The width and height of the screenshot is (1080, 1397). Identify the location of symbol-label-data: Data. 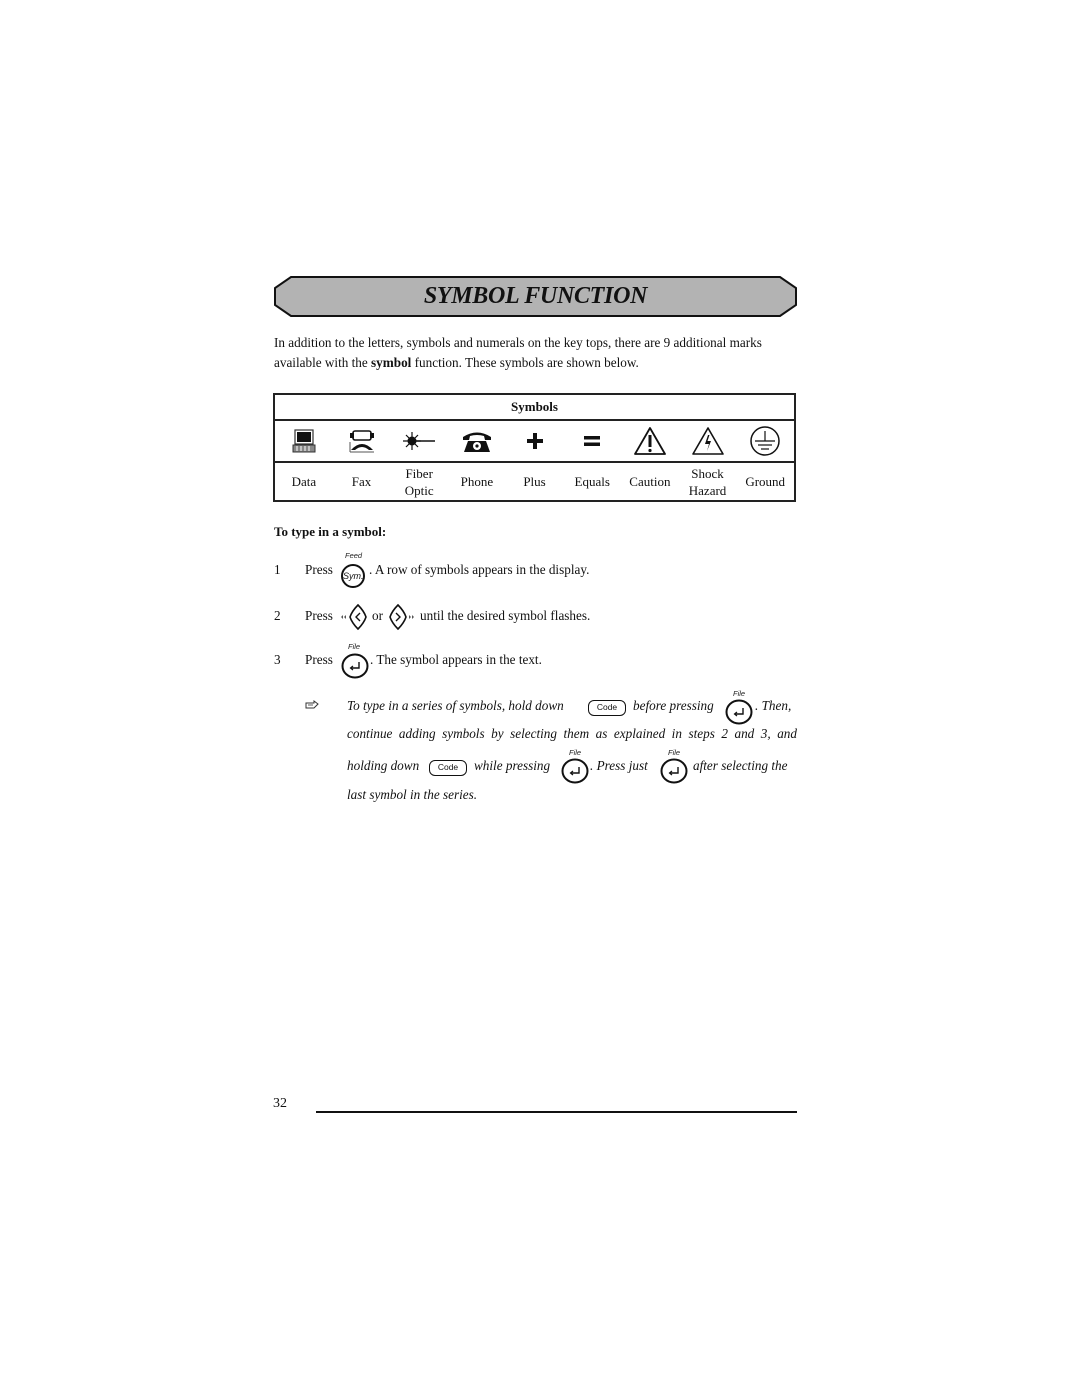
(304, 481).